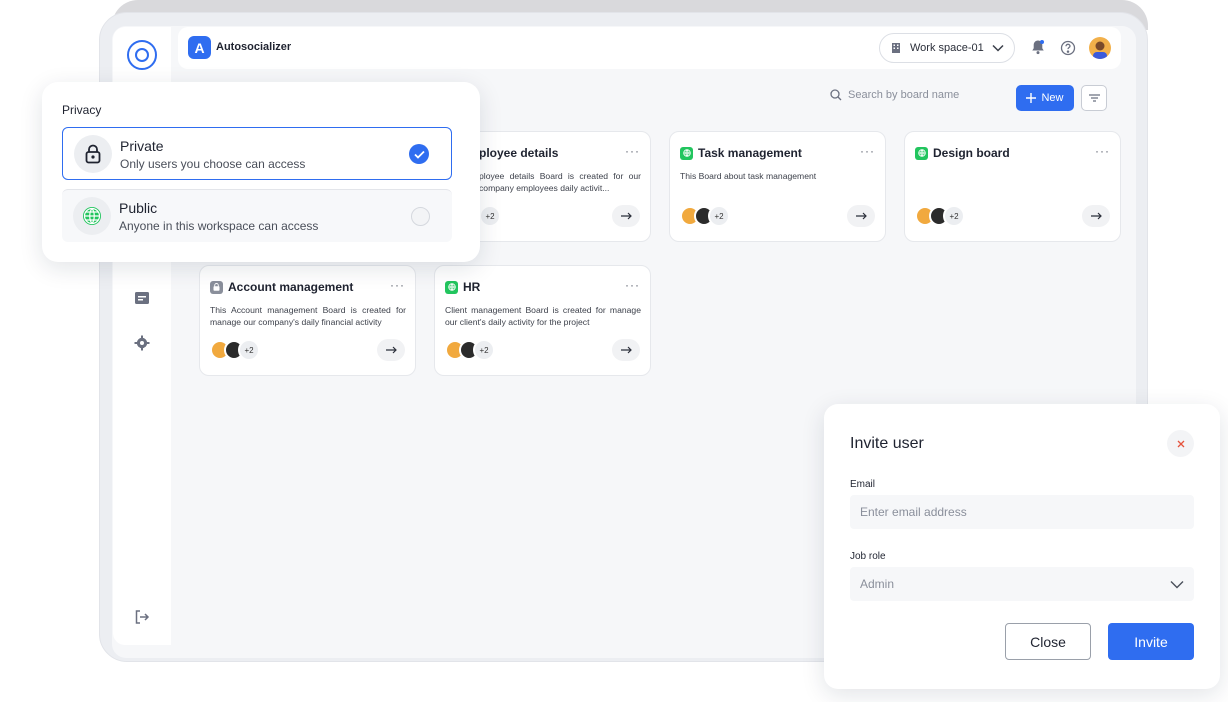 This screenshot has height=702, width=1228. Describe the element at coordinates (971, 153) in the screenshot. I see `board-title: Design board` at that location.